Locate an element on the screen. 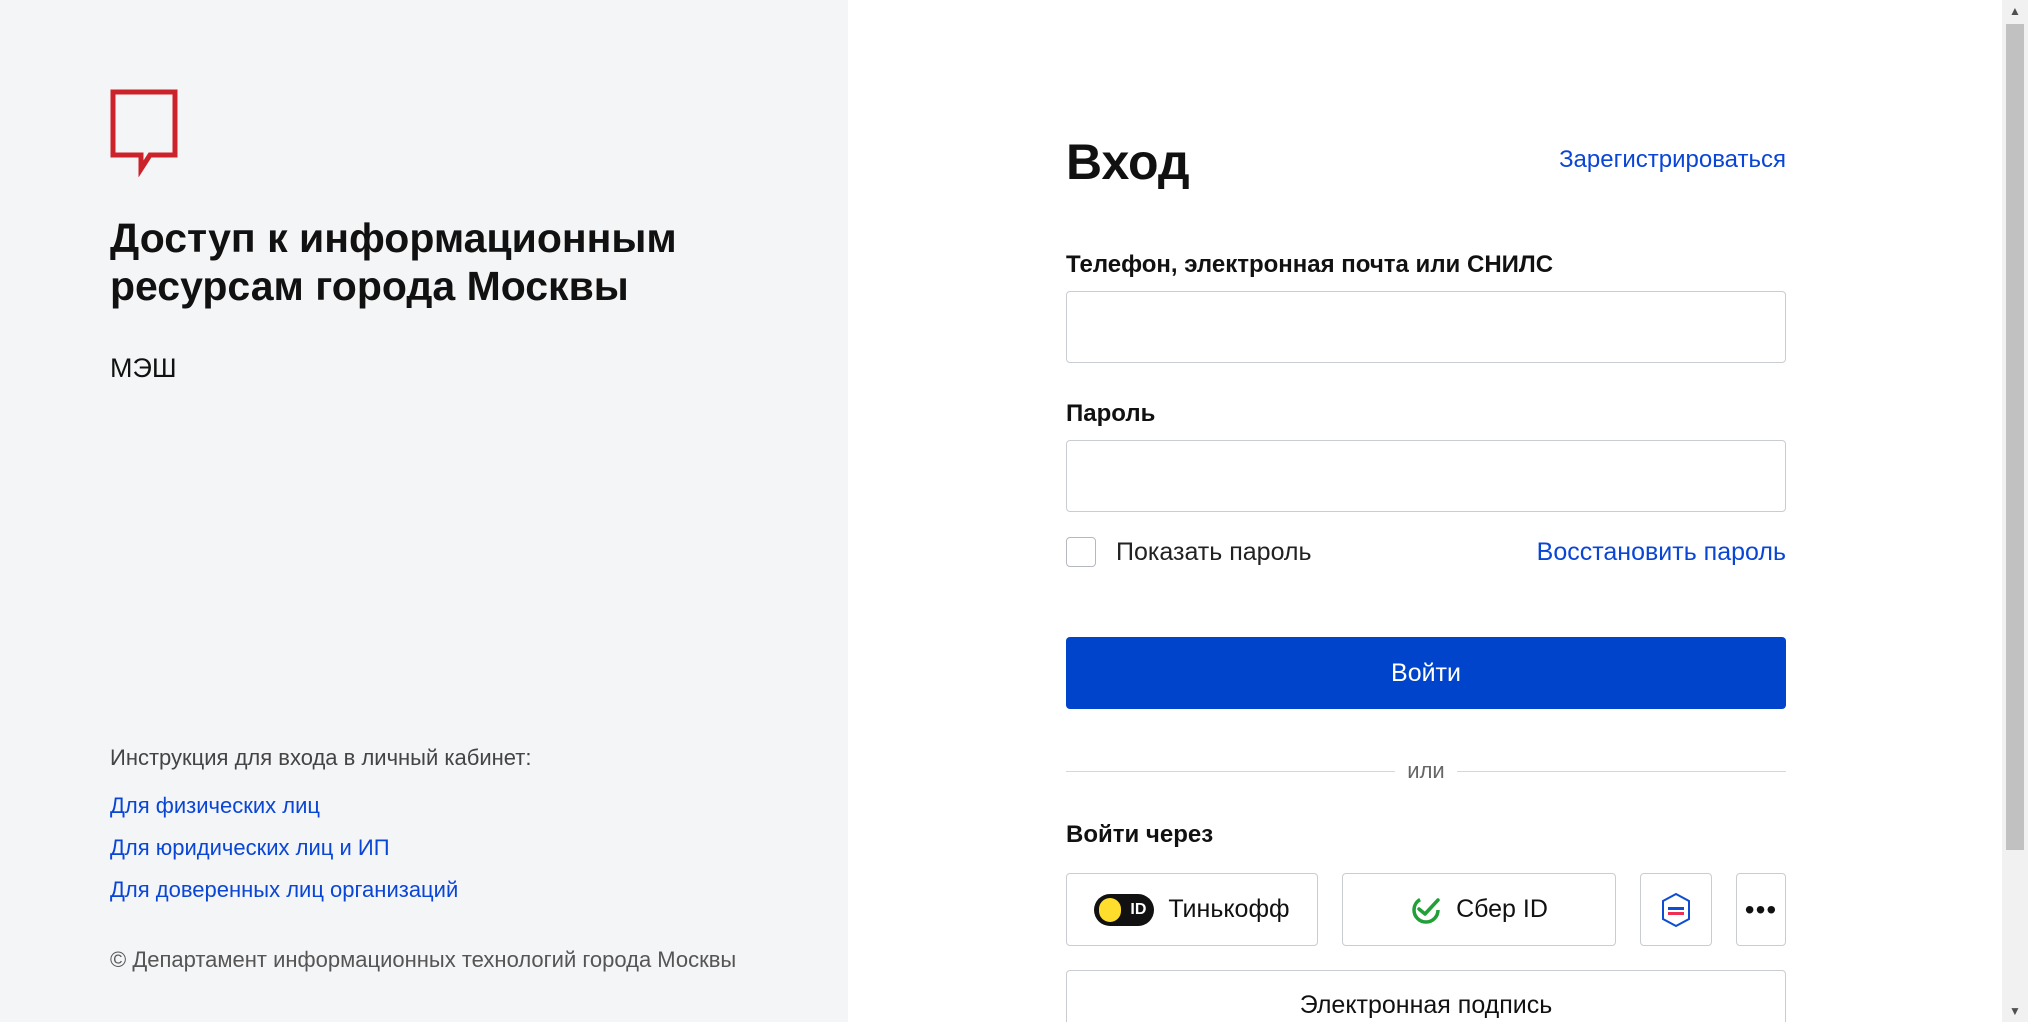 This screenshot has height=1022, width=2028. scroll-up-arrow-icon: ▲ is located at coordinates (2015, 11).